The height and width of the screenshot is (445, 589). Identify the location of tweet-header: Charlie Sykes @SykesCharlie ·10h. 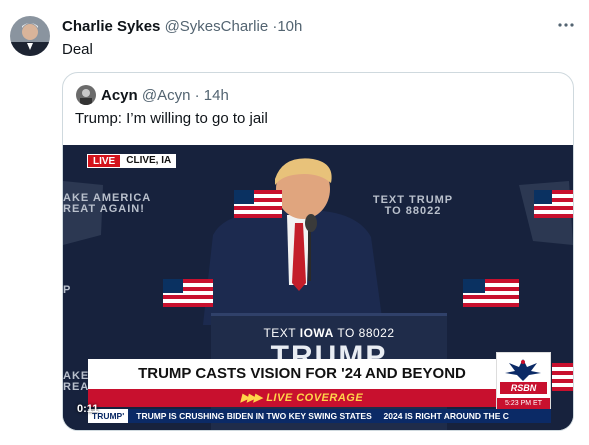
(182, 26).